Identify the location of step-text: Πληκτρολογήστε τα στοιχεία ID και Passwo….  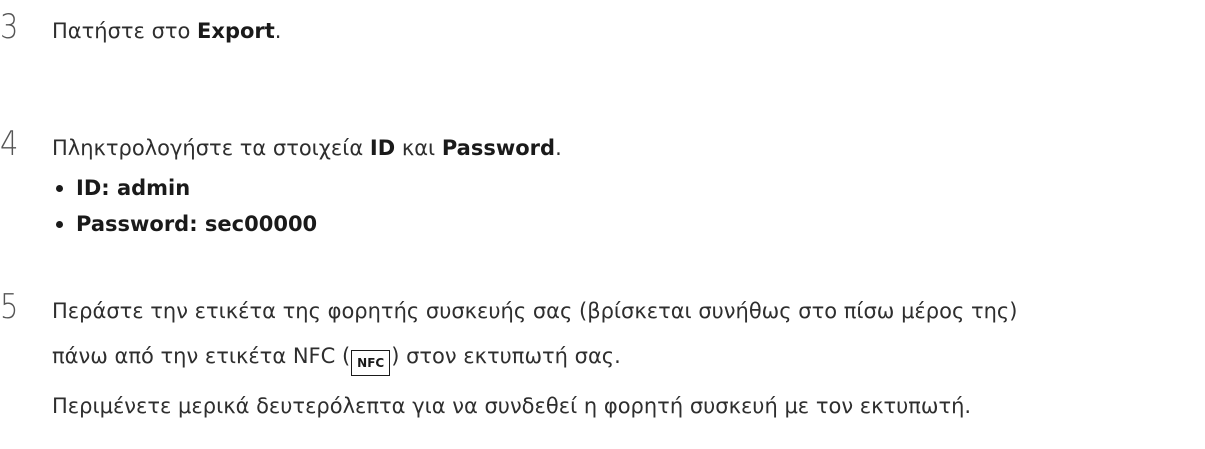
(307, 148).